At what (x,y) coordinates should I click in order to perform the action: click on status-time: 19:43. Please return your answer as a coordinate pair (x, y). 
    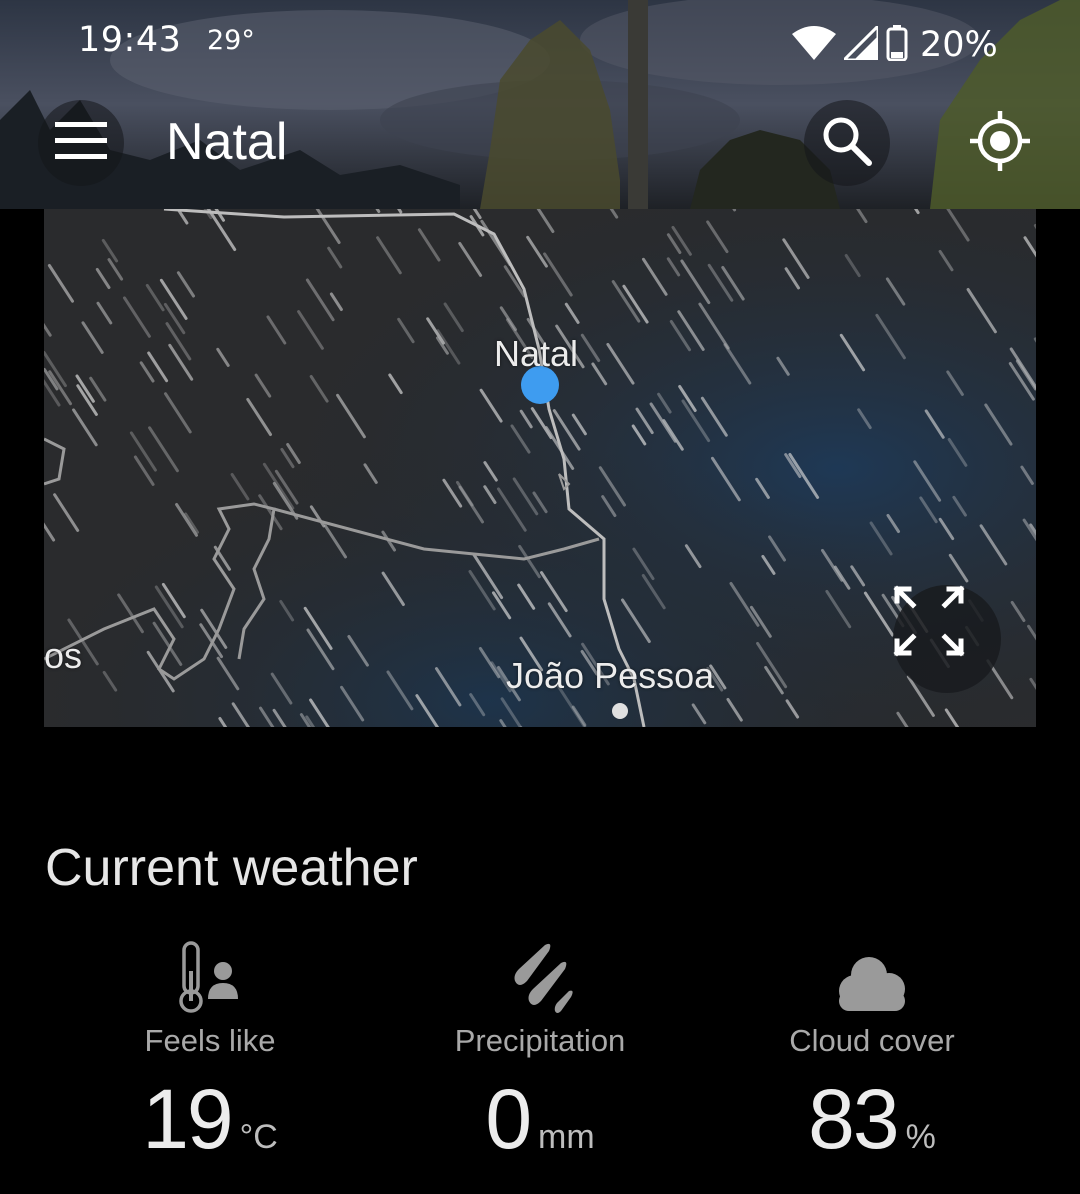
    Looking at the image, I should click on (130, 40).